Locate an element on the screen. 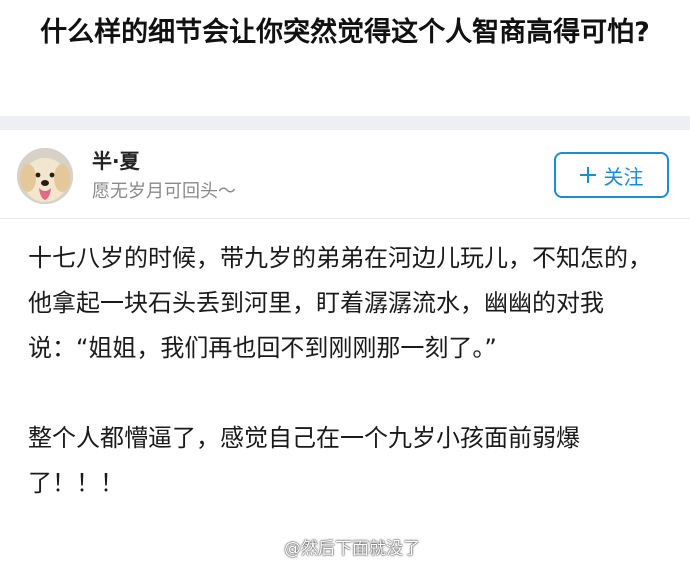 The image size is (690, 569). follow-button-label: 关注 is located at coordinates (623, 176).